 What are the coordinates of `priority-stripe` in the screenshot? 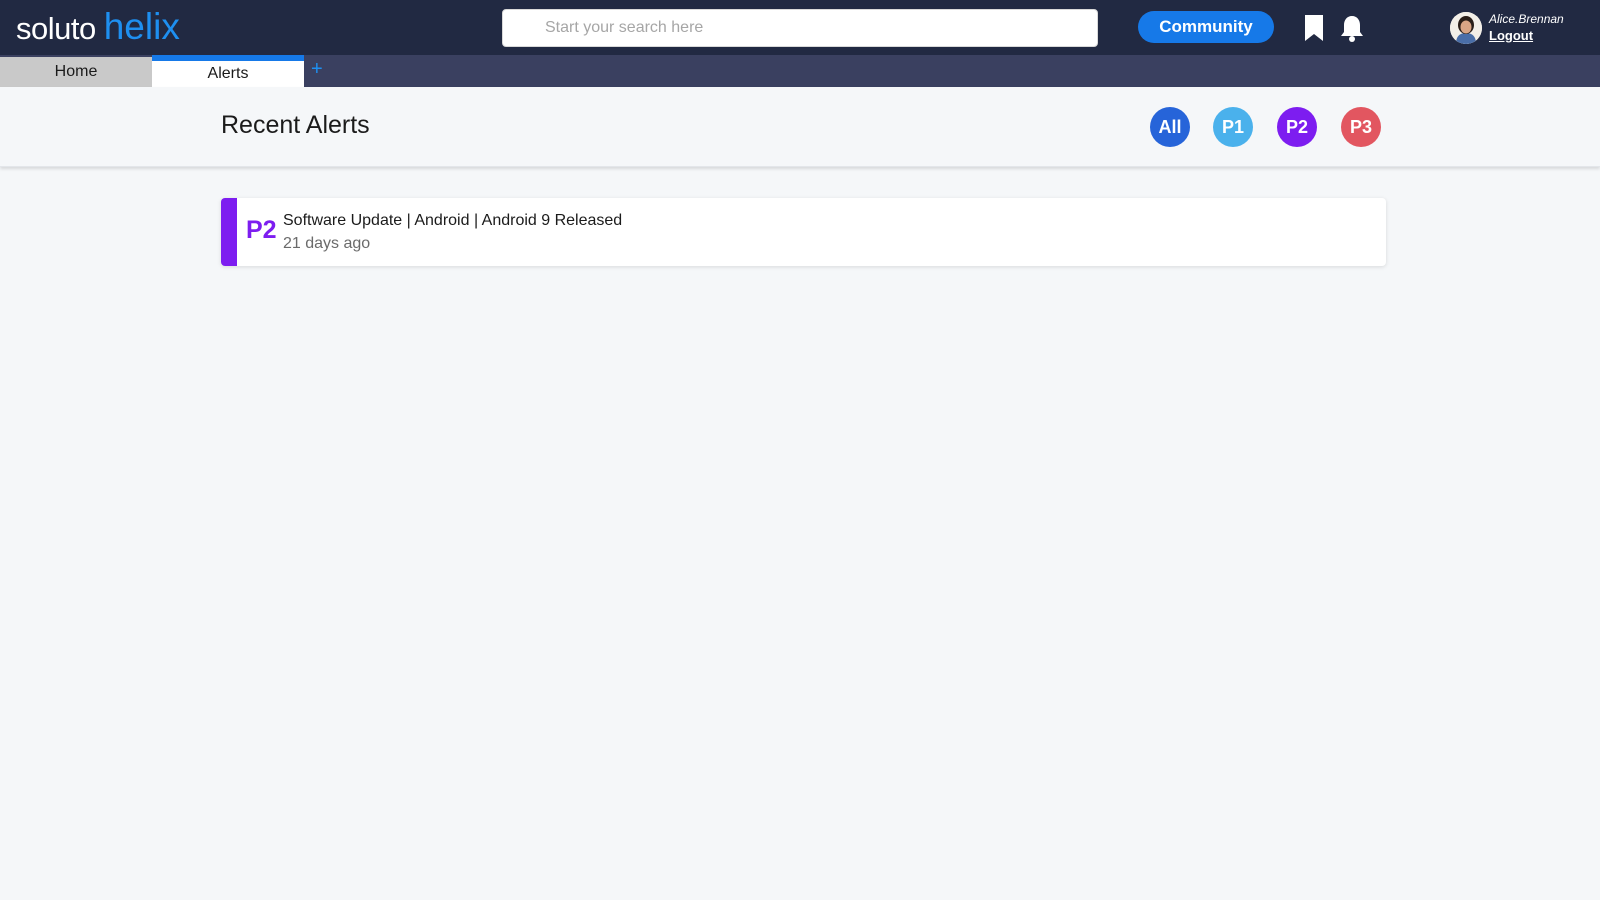 It's located at (229, 232).